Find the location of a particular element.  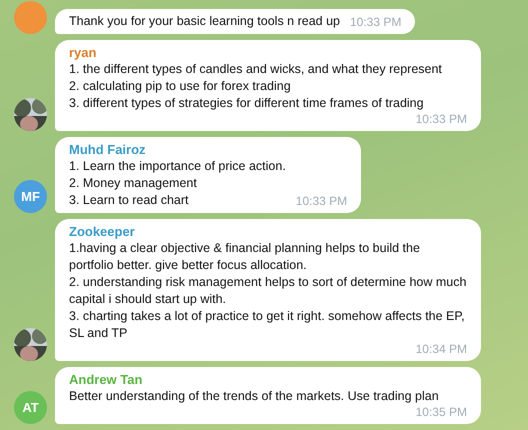

message-text: 1. the different types of candles and wicks, and what they represent 2. calculating pip to use for forex trading 3. different types of strategies for different time frames of trading is located at coordinates (255, 86).